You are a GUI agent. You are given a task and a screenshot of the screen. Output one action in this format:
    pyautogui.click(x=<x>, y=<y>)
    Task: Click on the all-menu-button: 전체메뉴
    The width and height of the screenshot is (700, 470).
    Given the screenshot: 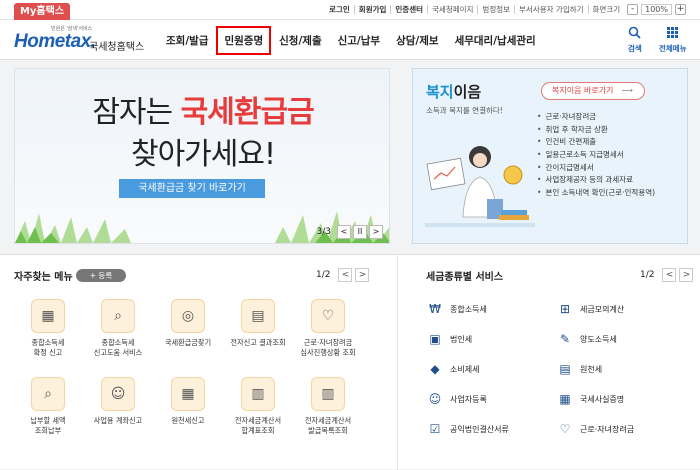 What is the action you would take?
    pyautogui.click(x=673, y=40)
    